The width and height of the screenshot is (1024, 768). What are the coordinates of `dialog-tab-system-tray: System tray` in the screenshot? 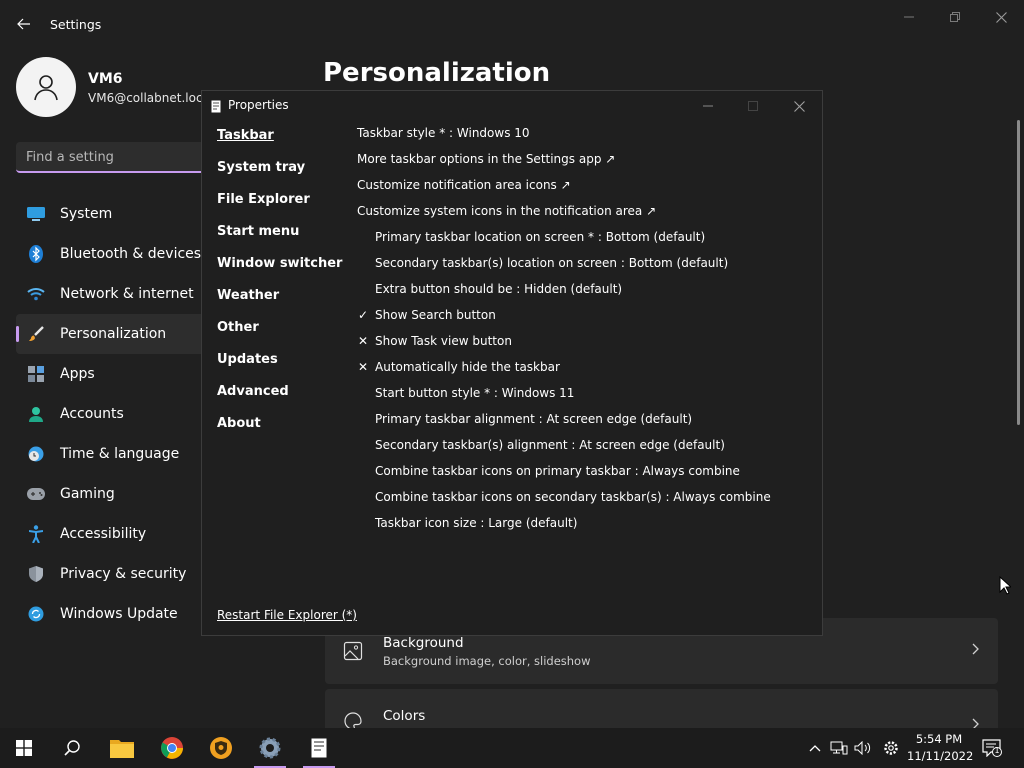 It's located at (261, 167).